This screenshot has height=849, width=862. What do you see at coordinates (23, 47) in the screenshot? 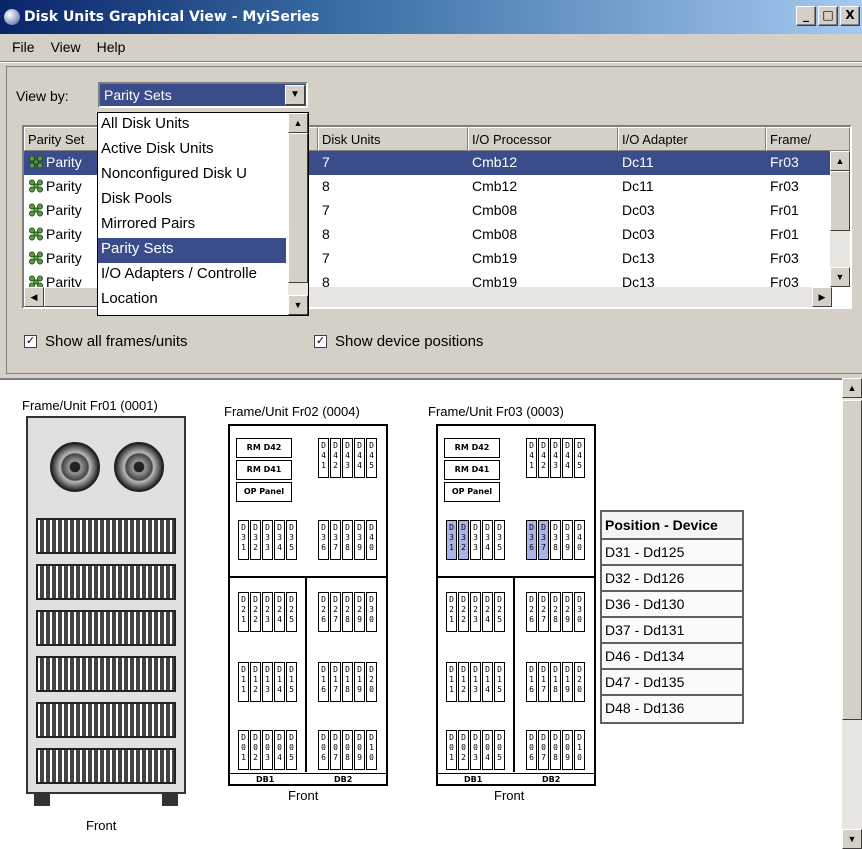
I see `menu-file: File` at bounding box center [23, 47].